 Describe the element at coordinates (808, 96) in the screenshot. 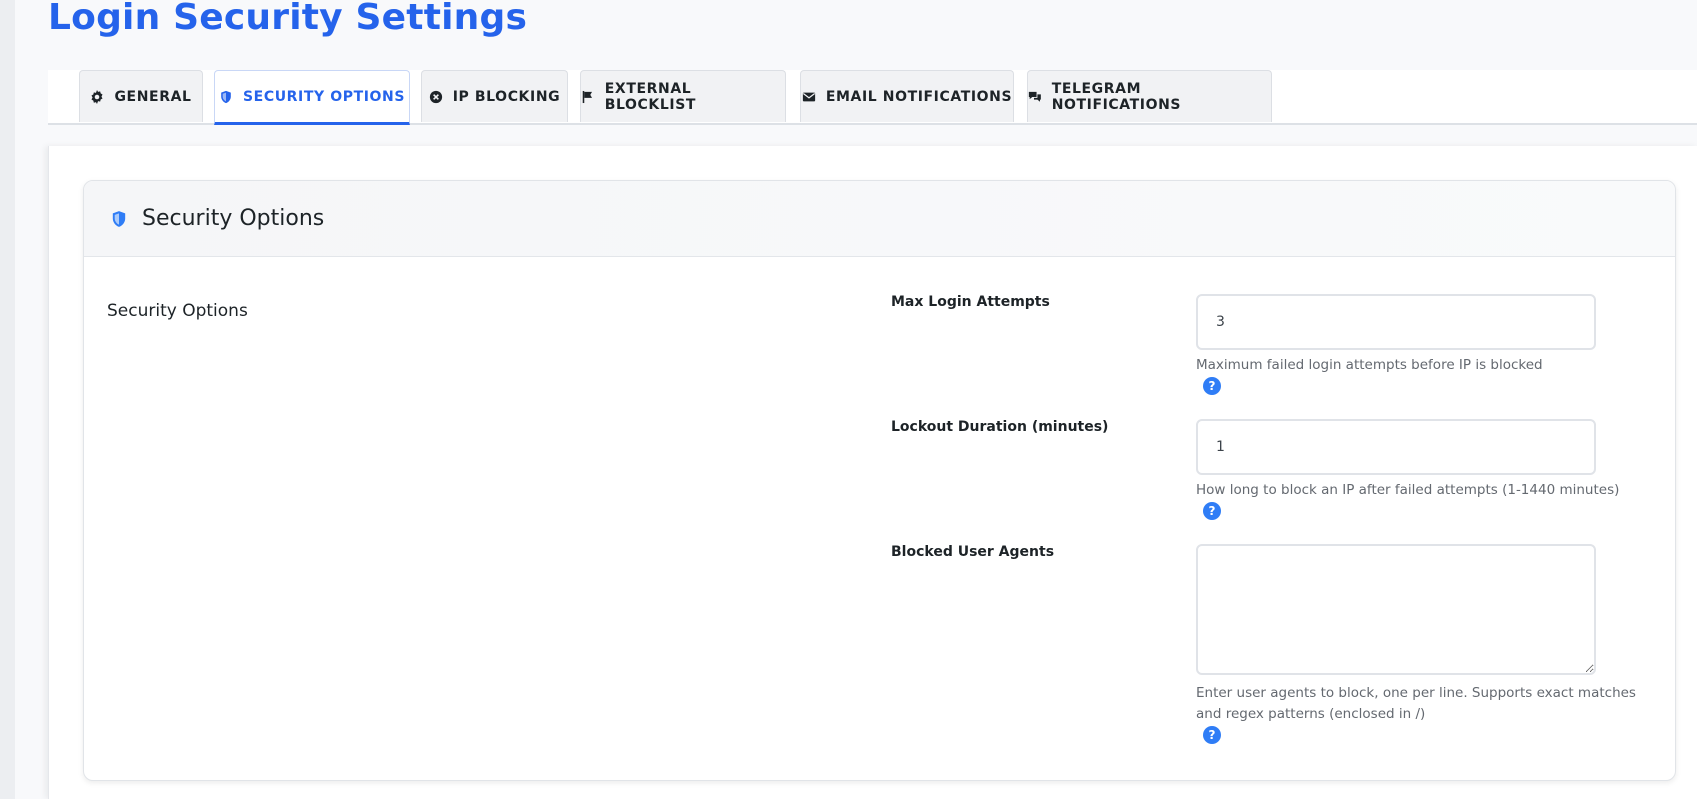

I see `envelope-icon` at that location.